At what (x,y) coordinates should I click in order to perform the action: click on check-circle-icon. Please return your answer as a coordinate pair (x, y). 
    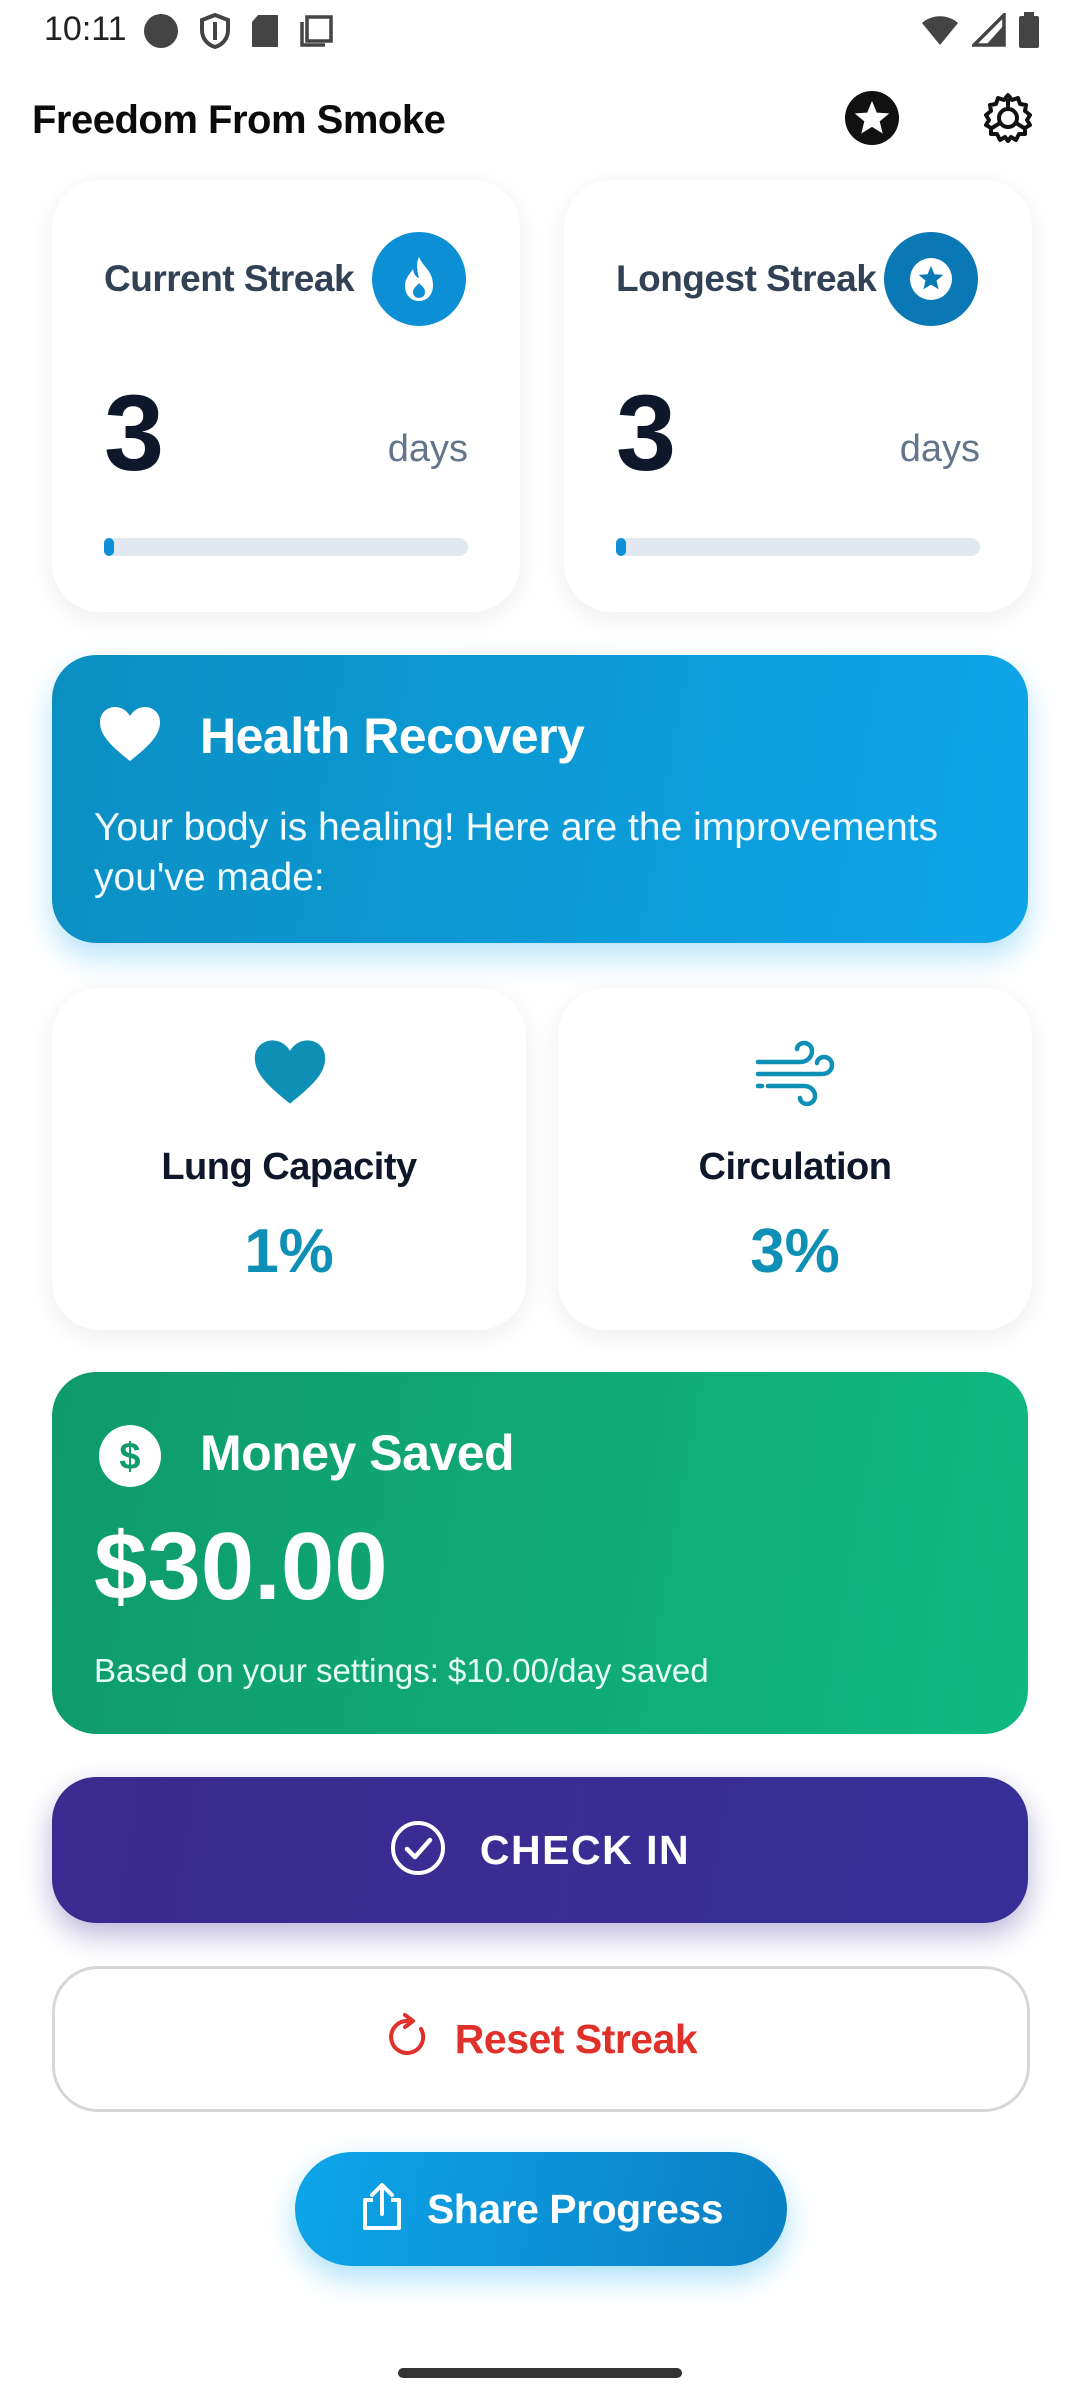
    Looking at the image, I should click on (418, 1850).